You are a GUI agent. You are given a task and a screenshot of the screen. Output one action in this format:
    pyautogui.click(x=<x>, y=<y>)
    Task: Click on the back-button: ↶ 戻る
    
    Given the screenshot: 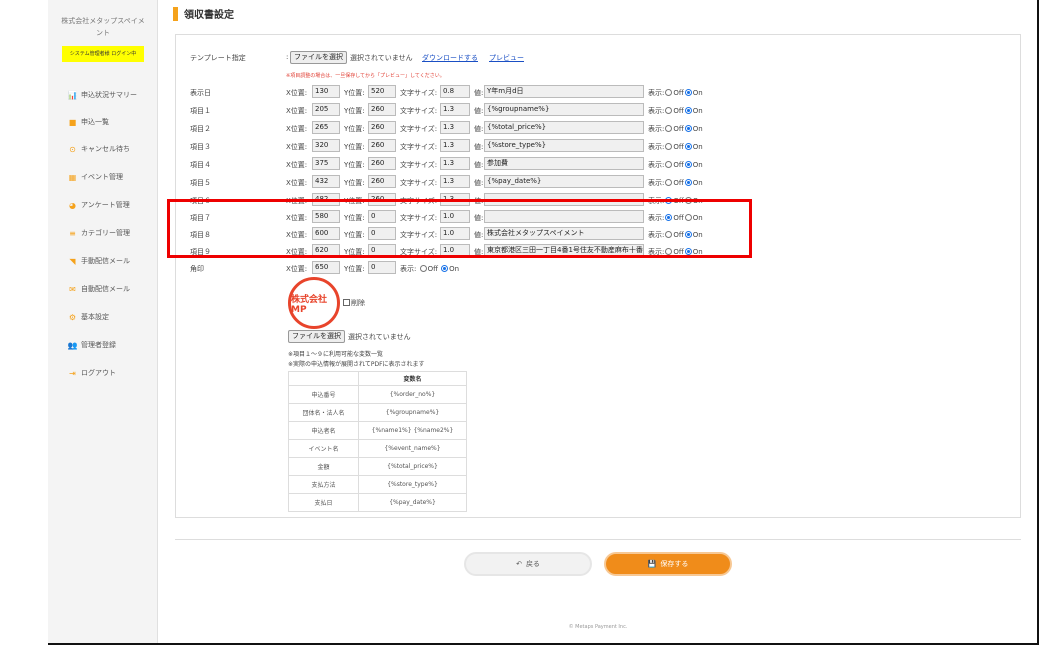 What is the action you would take?
    pyautogui.click(x=528, y=564)
    